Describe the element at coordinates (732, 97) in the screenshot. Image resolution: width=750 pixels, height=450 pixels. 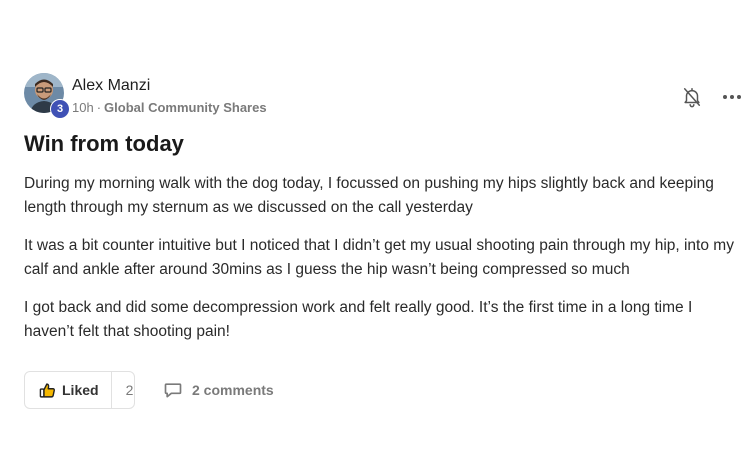
I see `more-dots-icon` at that location.